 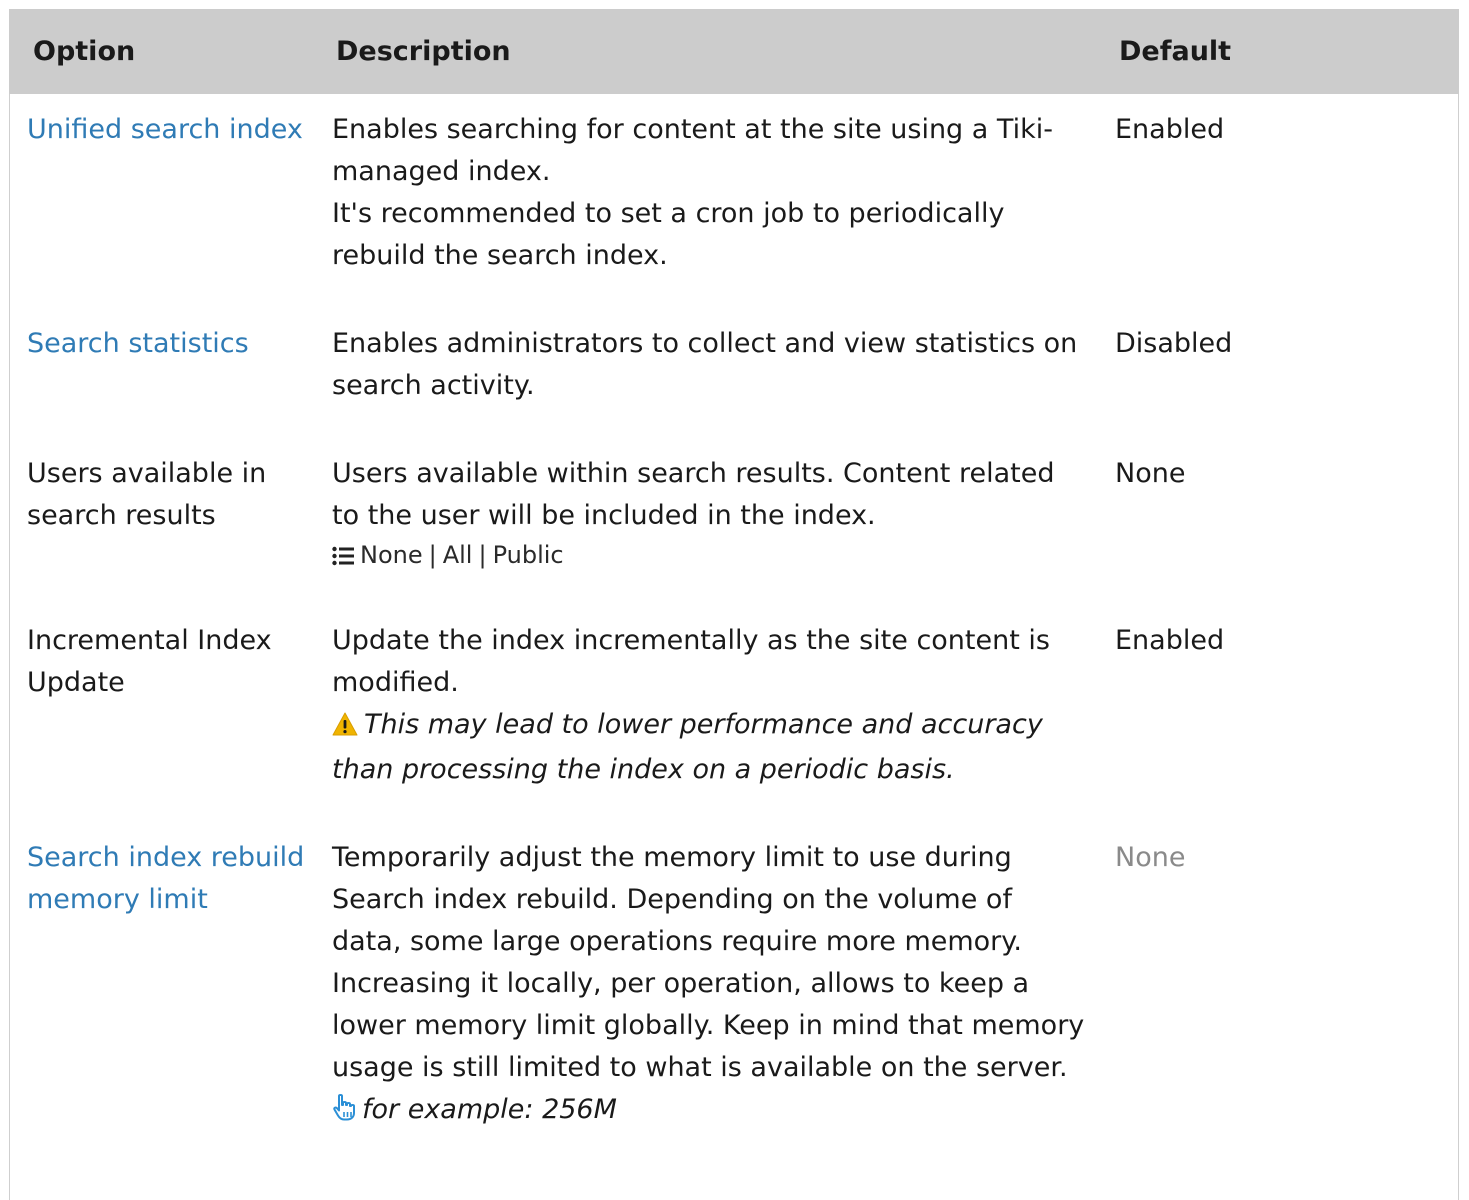 I want to click on pointing-hand-icon, so click(x=344, y=1113).